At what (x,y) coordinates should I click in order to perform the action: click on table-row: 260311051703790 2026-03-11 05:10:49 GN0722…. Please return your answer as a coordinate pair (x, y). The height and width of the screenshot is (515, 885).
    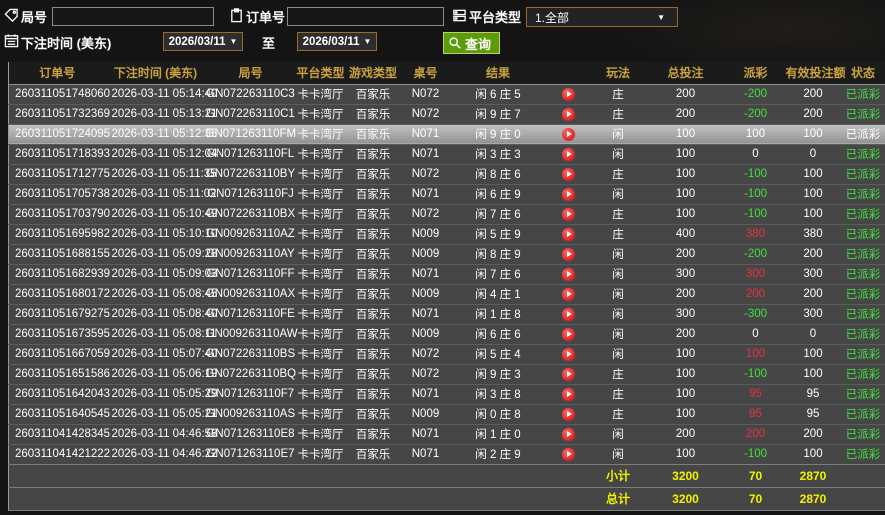
    Looking at the image, I should click on (446, 213).